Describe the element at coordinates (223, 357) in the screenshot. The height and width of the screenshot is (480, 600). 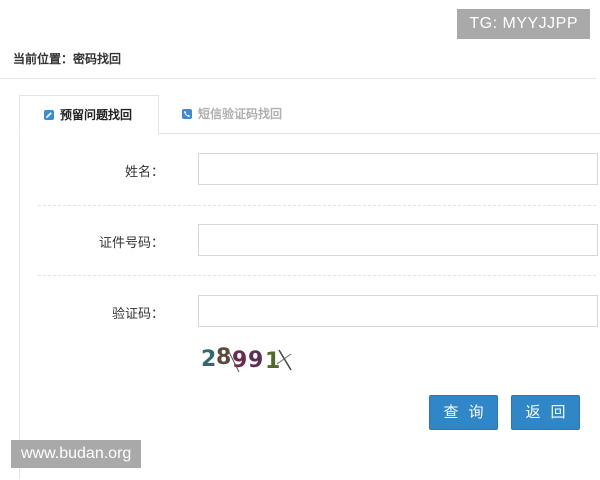
I see `svg-text: 8` at that location.